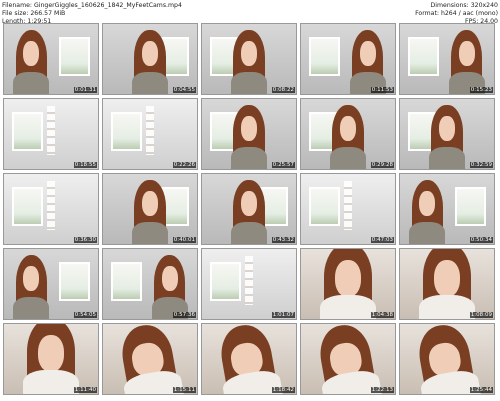 The width and height of the screenshot is (500, 401). I want to click on thumbnail: 1:18:42, so click(249, 359).